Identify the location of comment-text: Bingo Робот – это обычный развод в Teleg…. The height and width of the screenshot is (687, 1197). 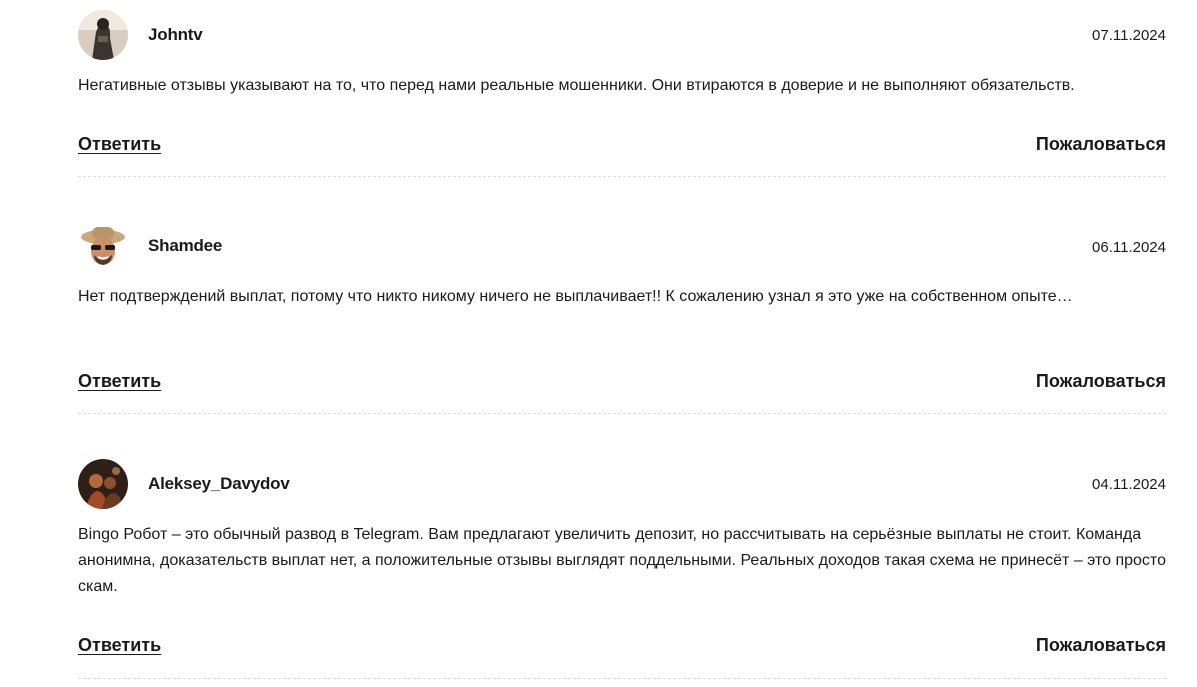
(622, 560).